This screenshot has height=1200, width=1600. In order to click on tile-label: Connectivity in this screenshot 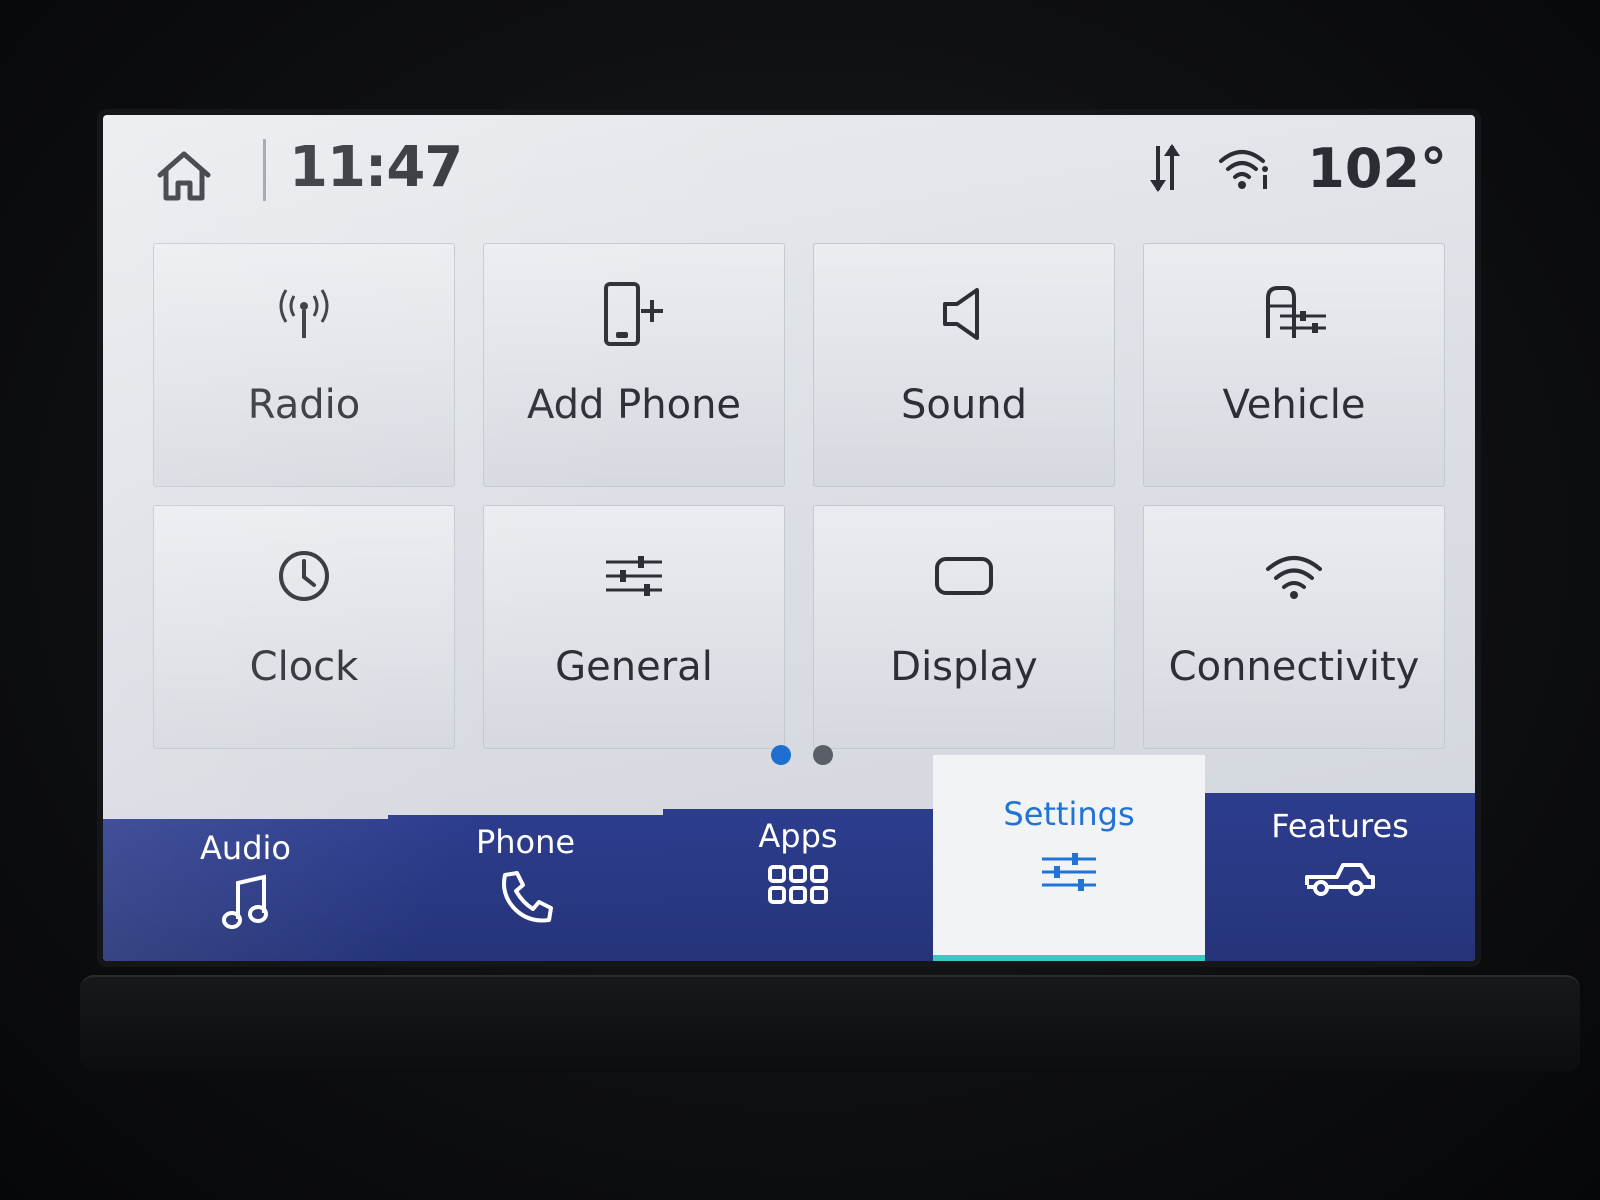, I will do `click(1294, 667)`.